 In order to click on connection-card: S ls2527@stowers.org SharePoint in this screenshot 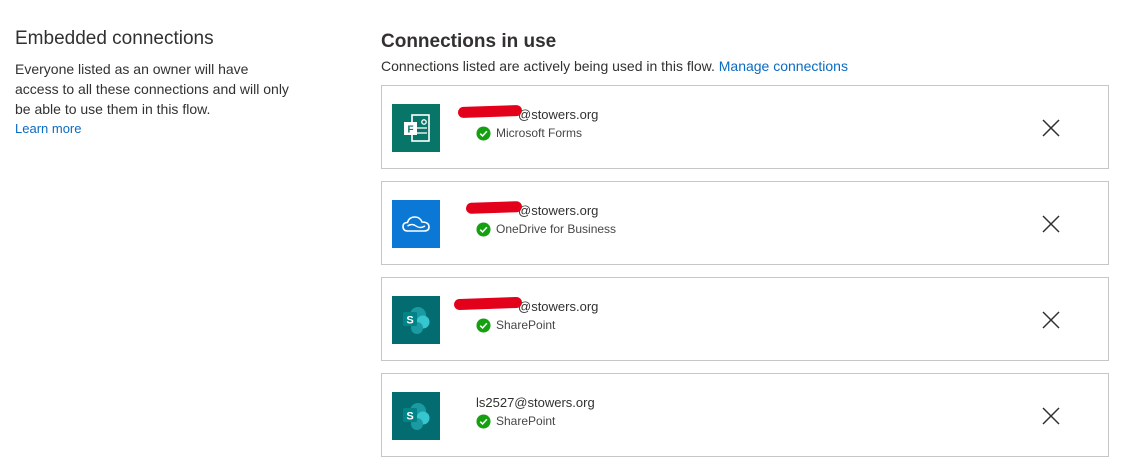, I will do `click(745, 415)`.